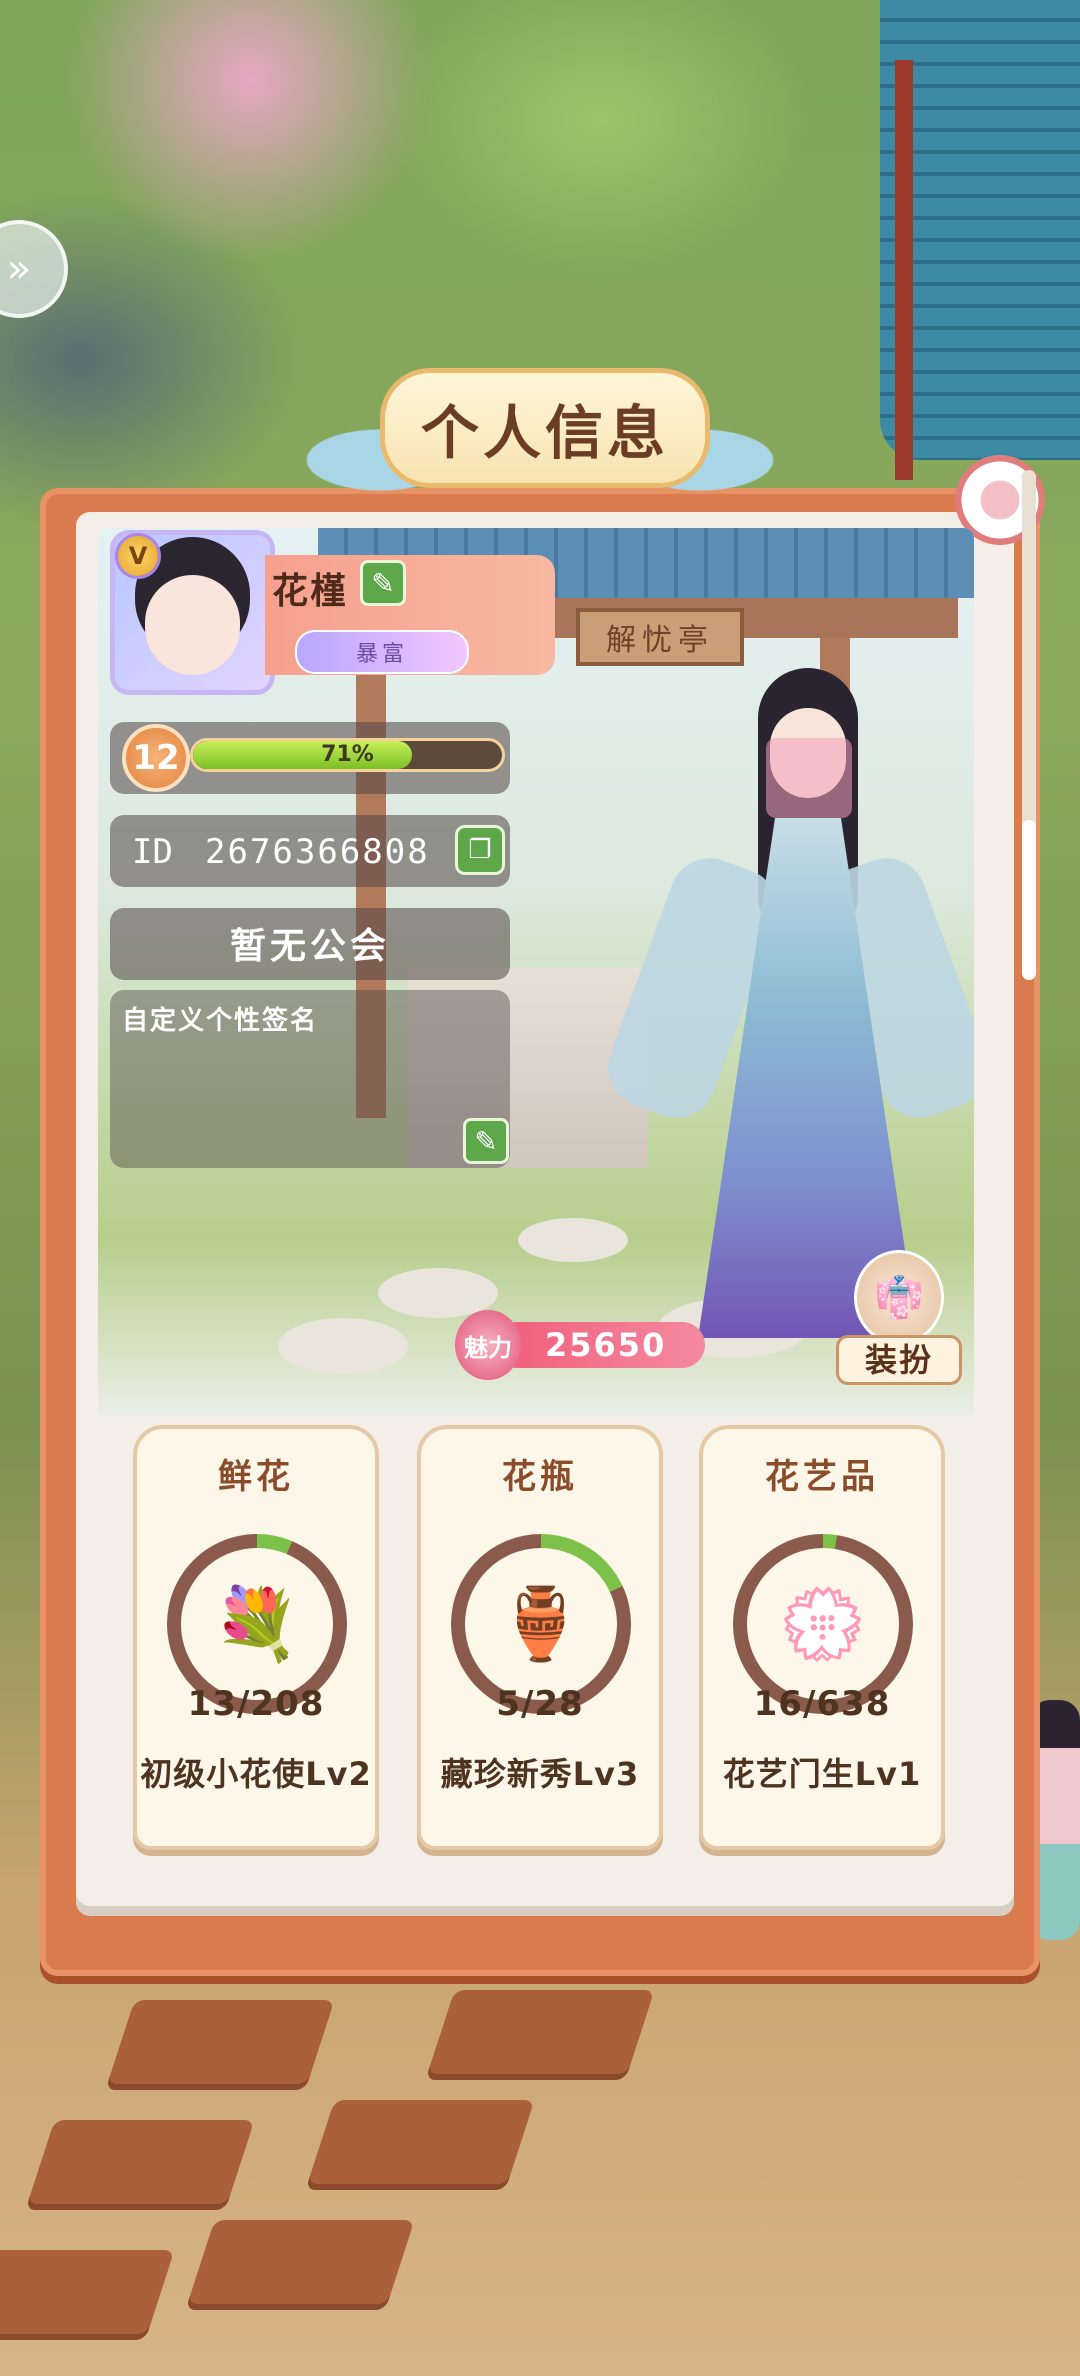  Describe the element at coordinates (660, 637) in the screenshot. I see `pavilion-plaque: 解忧亭` at that location.